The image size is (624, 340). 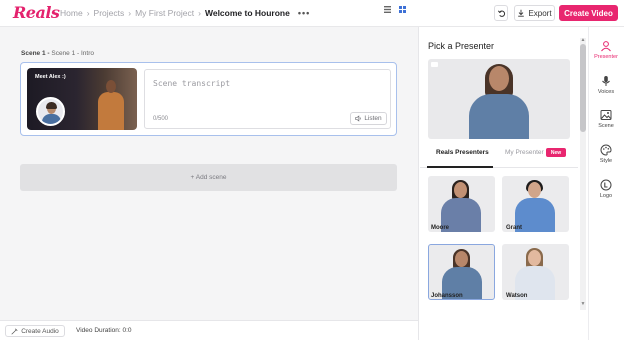 What do you see at coordinates (606, 150) in the screenshot?
I see `palette-icon` at bounding box center [606, 150].